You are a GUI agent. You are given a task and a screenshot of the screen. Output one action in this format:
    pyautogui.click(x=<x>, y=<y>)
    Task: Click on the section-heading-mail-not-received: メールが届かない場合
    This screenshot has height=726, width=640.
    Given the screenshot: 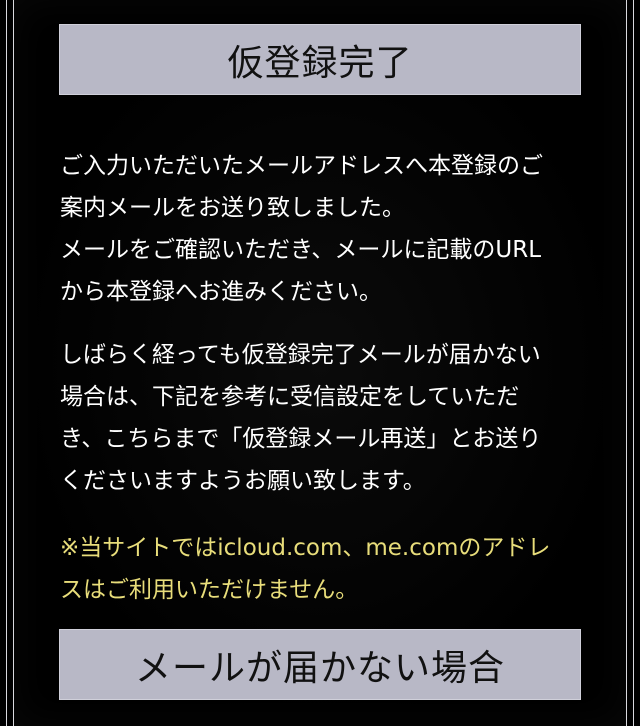 What is the action you would take?
    pyautogui.click(x=320, y=664)
    